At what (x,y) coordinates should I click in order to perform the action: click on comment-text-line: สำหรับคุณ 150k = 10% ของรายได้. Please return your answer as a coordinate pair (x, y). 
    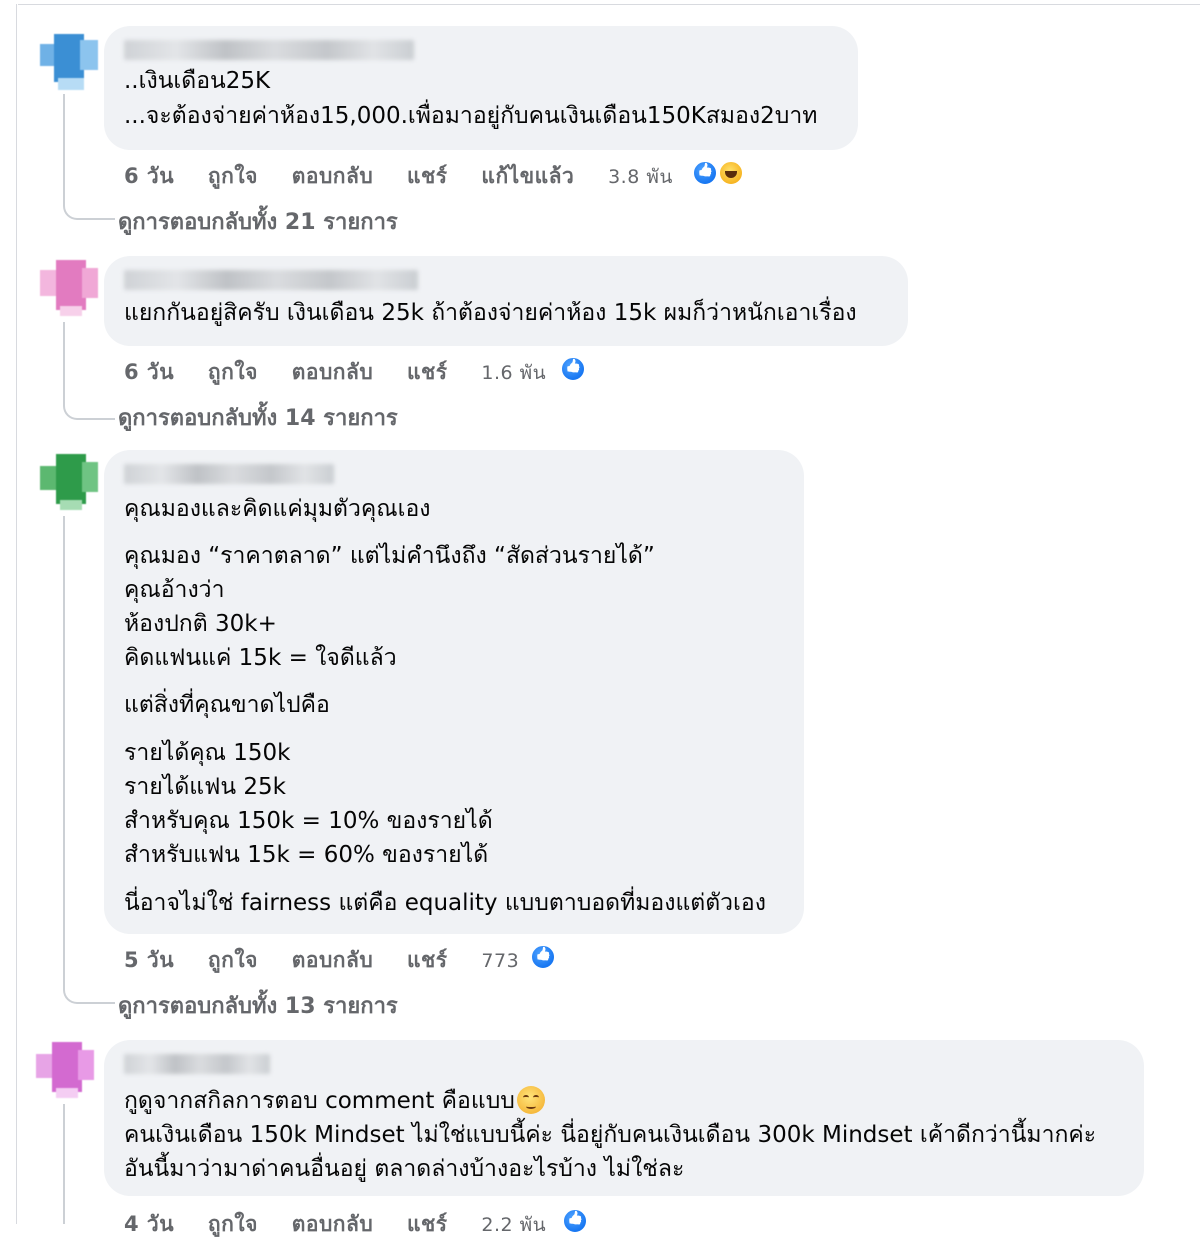
    Looking at the image, I should click on (308, 821).